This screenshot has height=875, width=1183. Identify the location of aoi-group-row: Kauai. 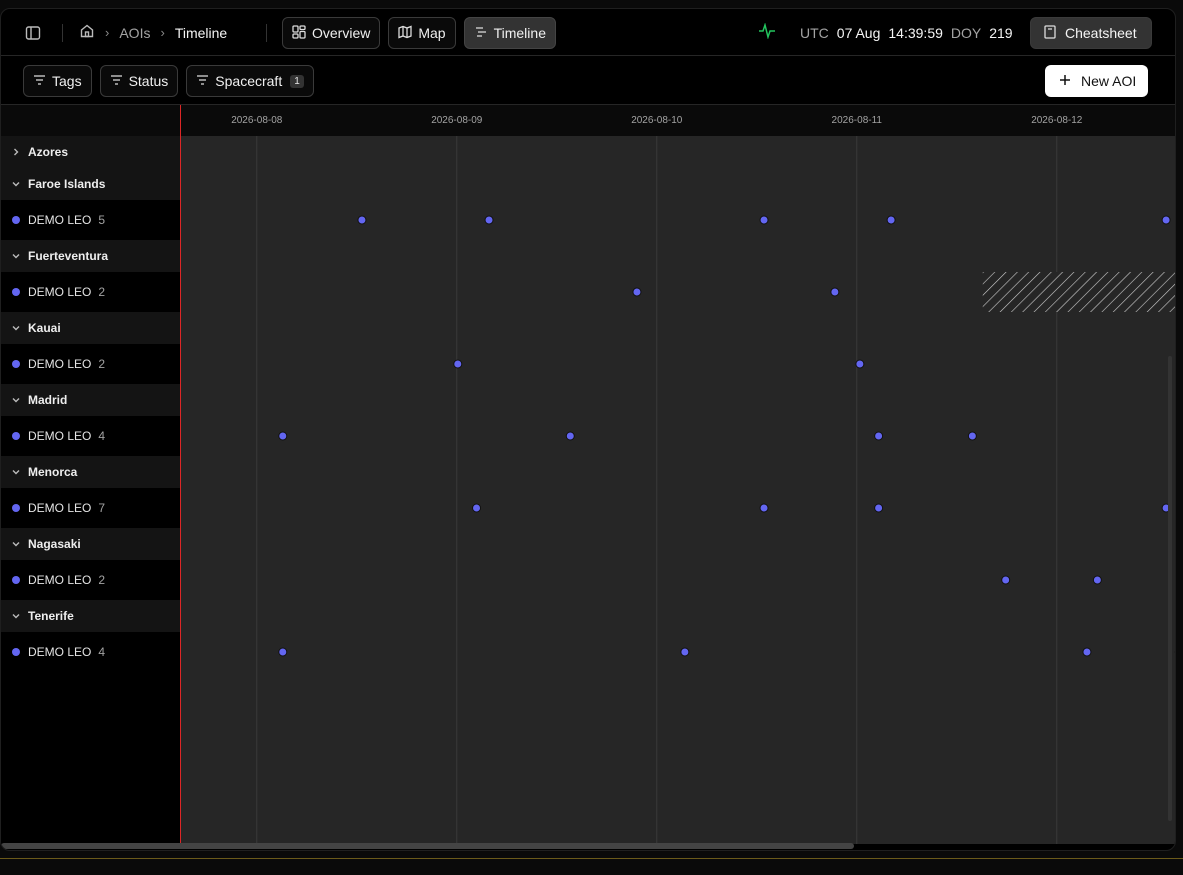
(90, 328).